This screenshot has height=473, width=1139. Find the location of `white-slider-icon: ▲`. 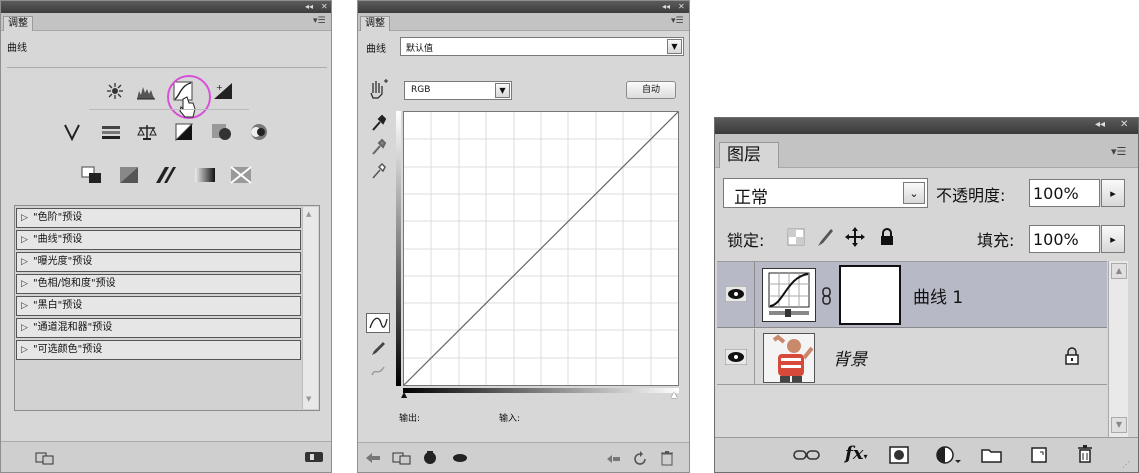

white-slider-icon: ▲ is located at coordinates (674, 394).